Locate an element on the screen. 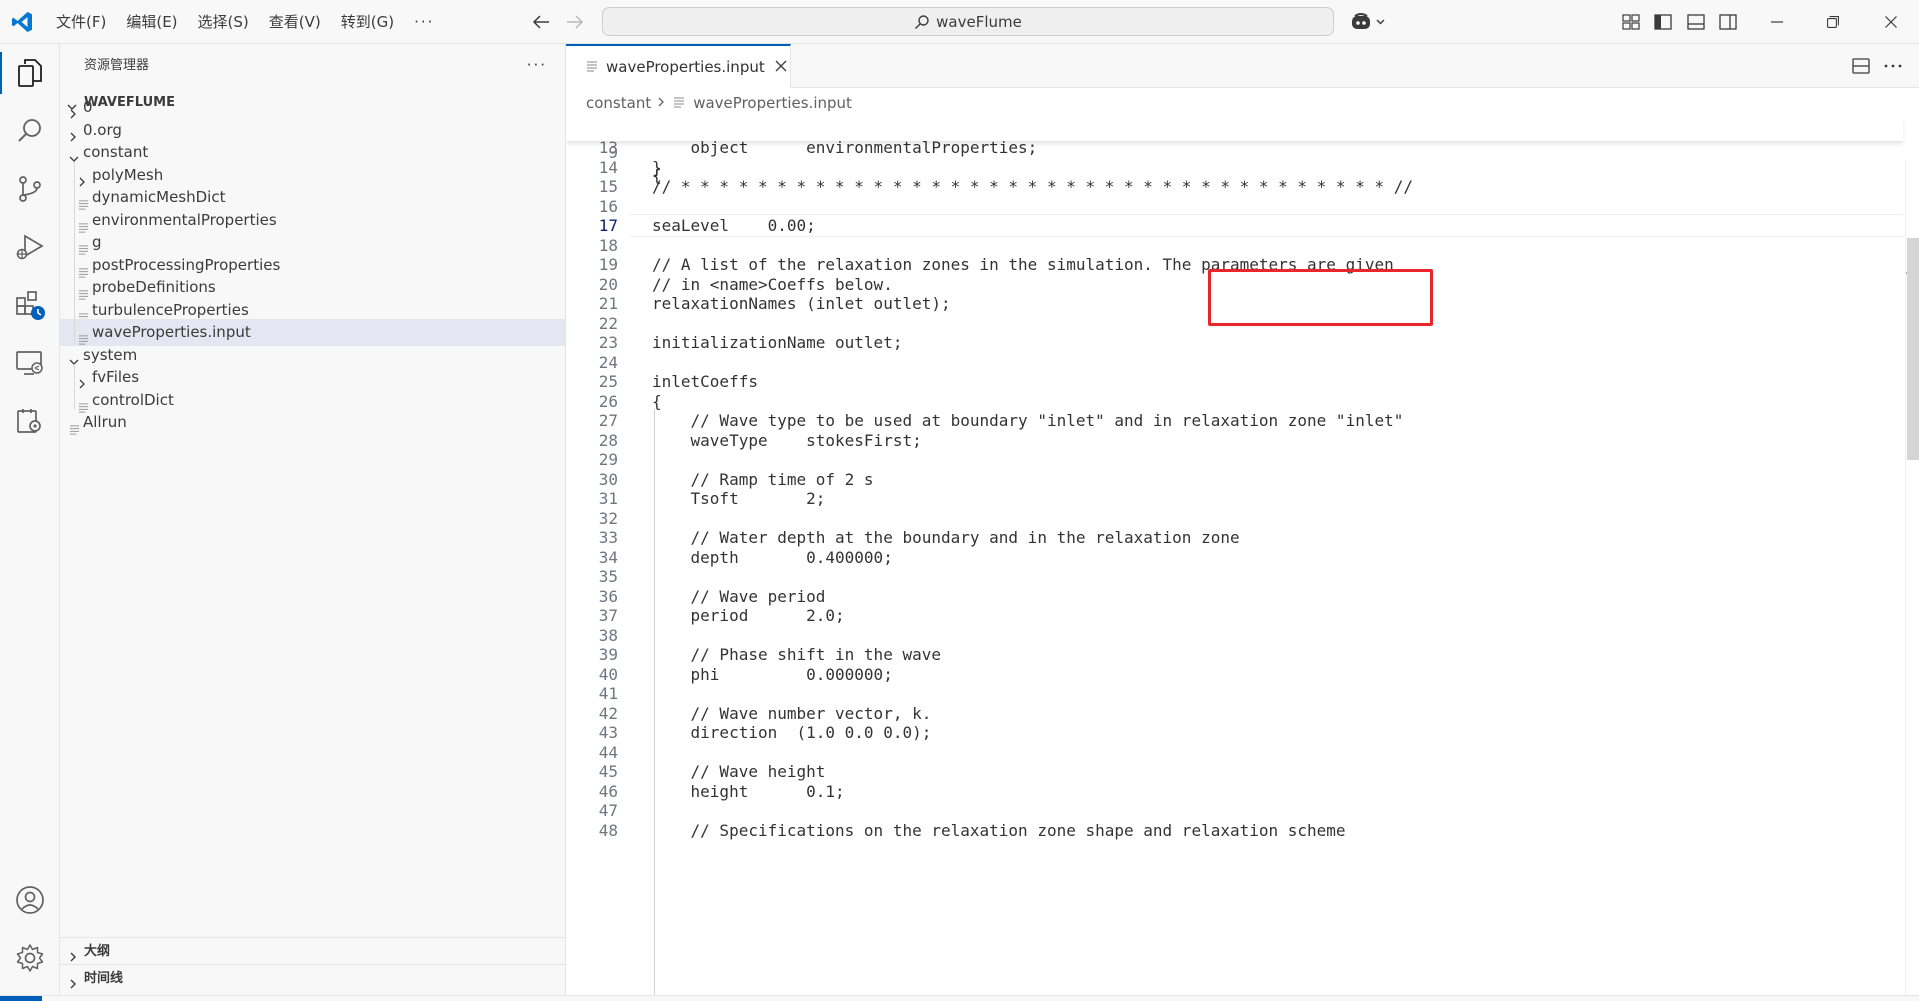 The width and height of the screenshot is (1919, 1001). tree-item-label: Allrun is located at coordinates (105, 422).